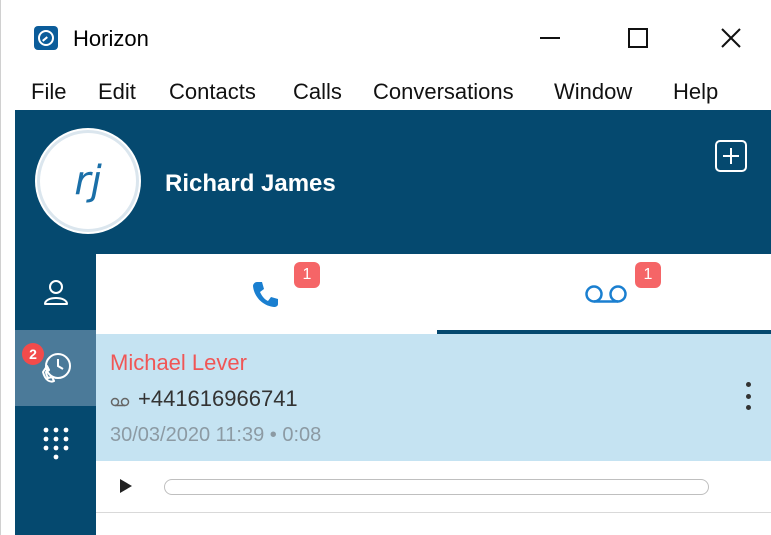 This screenshot has height=535, width=771. What do you see at coordinates (317, 92) in the screenshot?
I see `menu-calls: Calls` at bounding box center [317, 92].